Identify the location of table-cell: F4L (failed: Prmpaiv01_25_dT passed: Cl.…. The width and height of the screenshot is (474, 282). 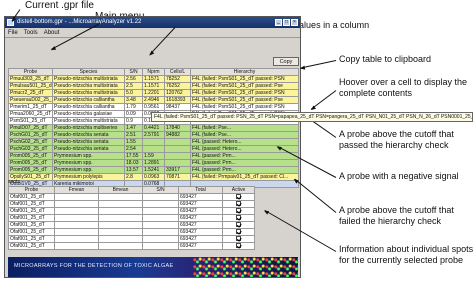
(244, 177).